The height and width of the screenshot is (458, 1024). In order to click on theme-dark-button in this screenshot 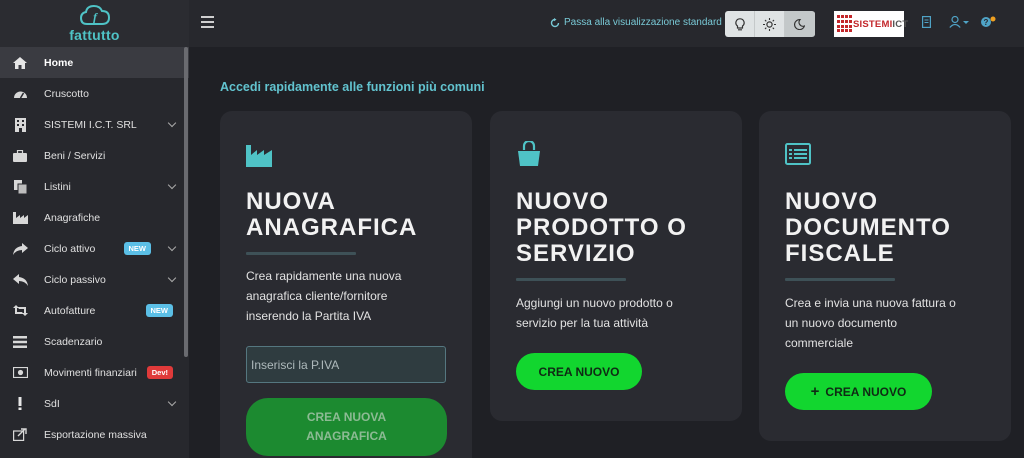, I will do `click(800, 24)`.